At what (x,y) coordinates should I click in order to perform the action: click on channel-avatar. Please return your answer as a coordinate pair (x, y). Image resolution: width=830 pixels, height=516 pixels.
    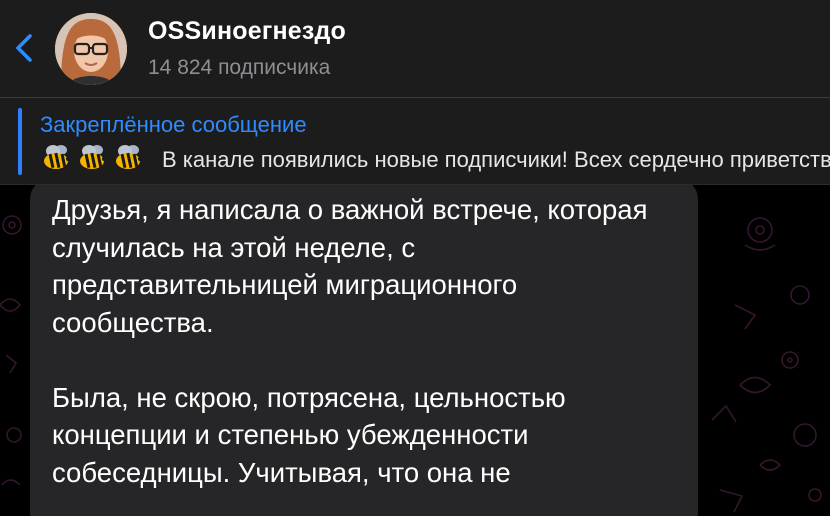
    Looking at the image, I should click on (91, 49).